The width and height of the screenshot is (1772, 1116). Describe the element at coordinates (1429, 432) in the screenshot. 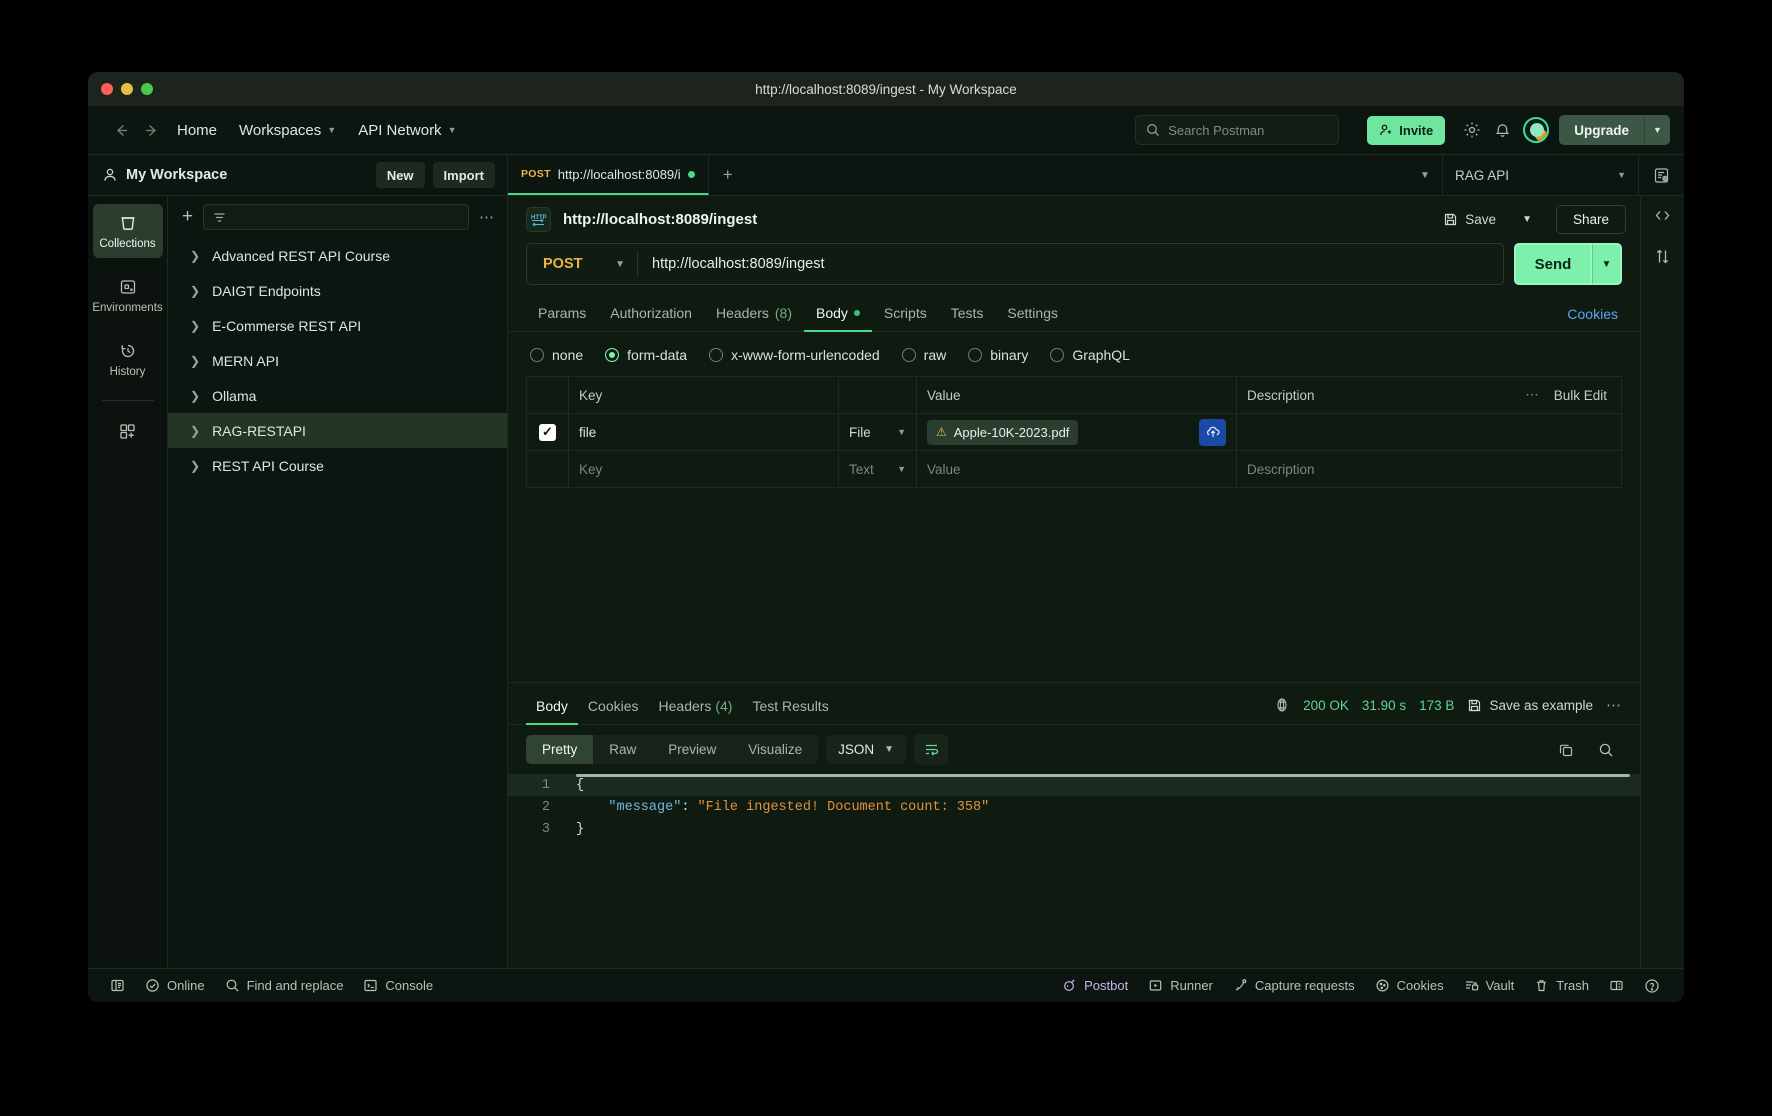

I see `row-description-input` at that location.